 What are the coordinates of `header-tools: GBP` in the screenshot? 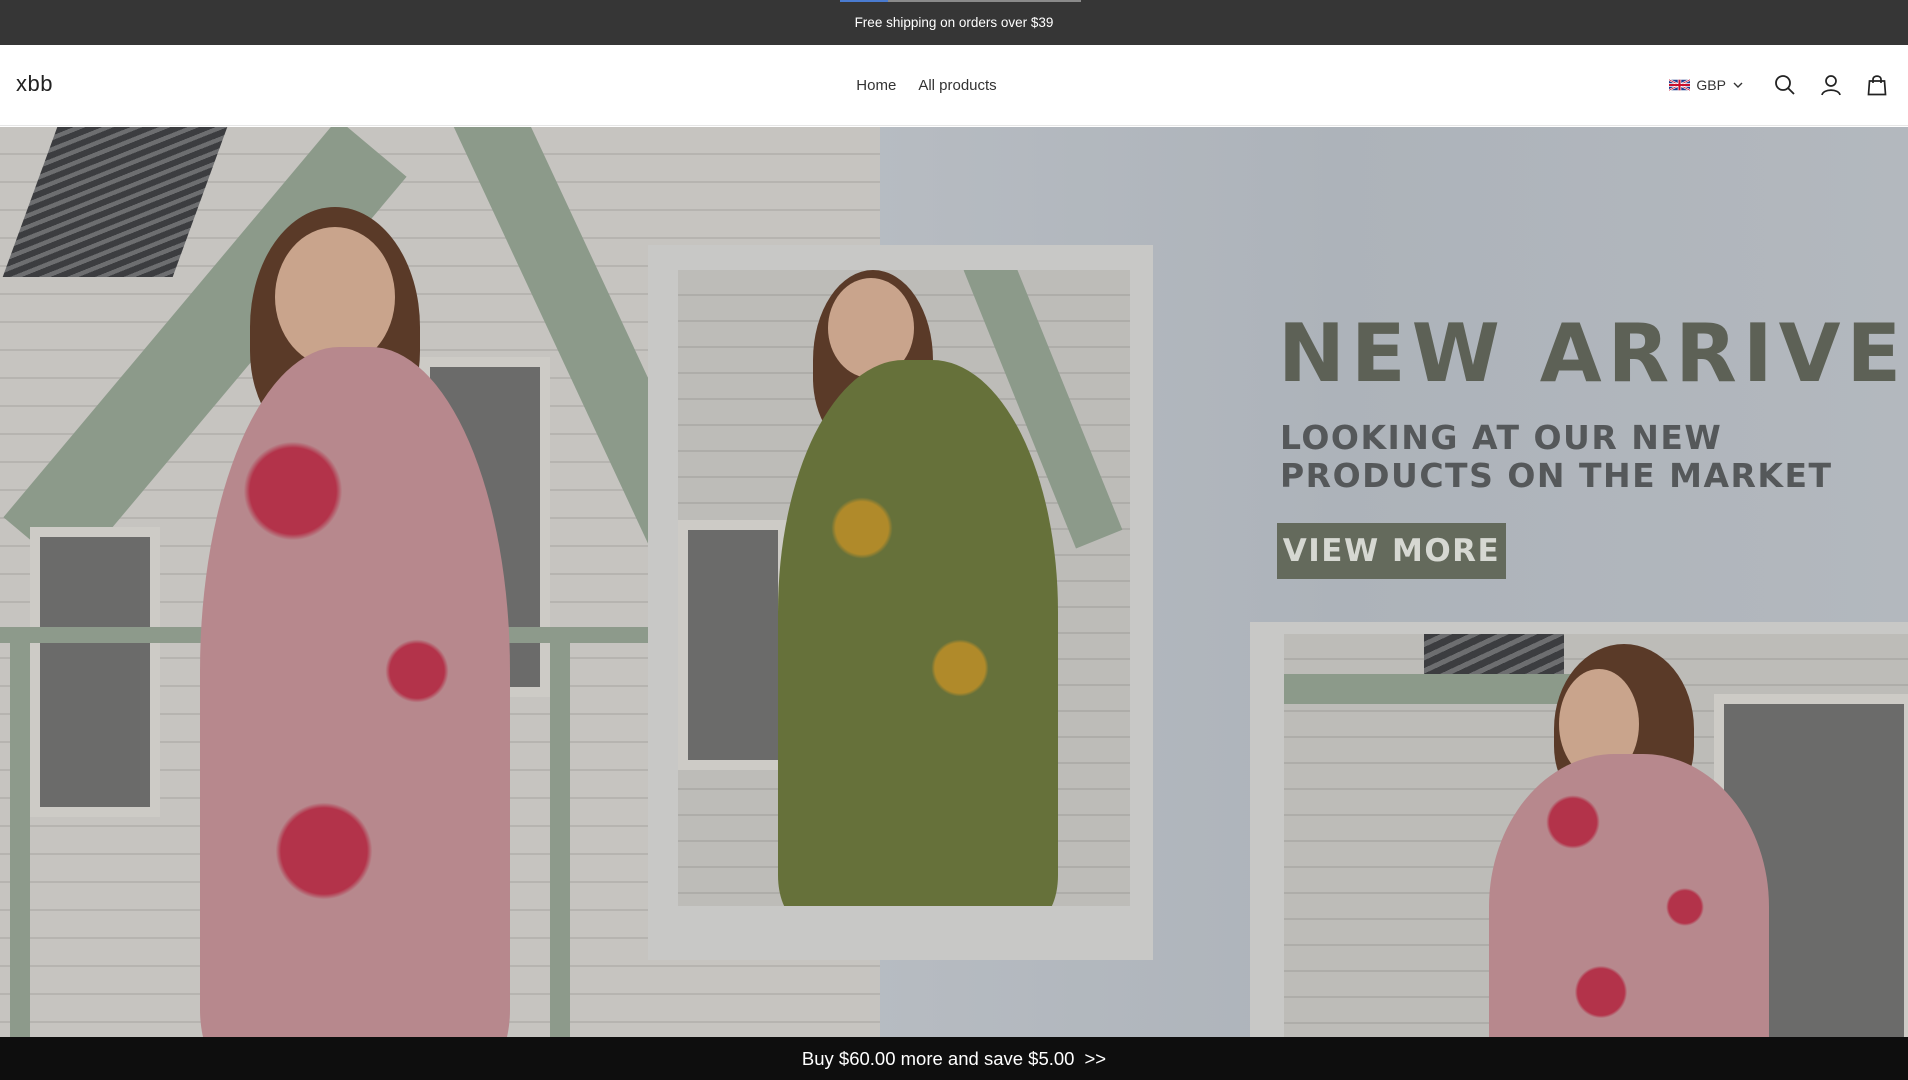 It's located at (1779, 85).